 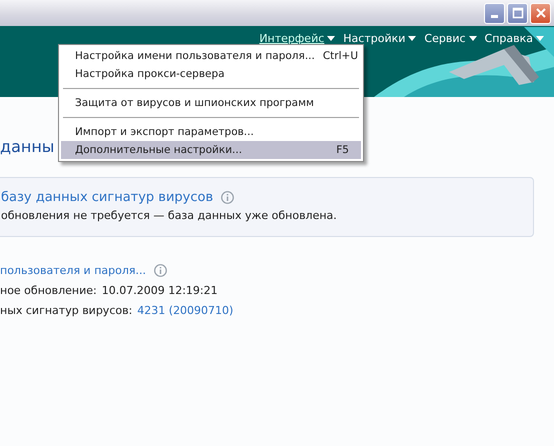 I want to click on menu-item: Настройки, so click(x=379, y=38).